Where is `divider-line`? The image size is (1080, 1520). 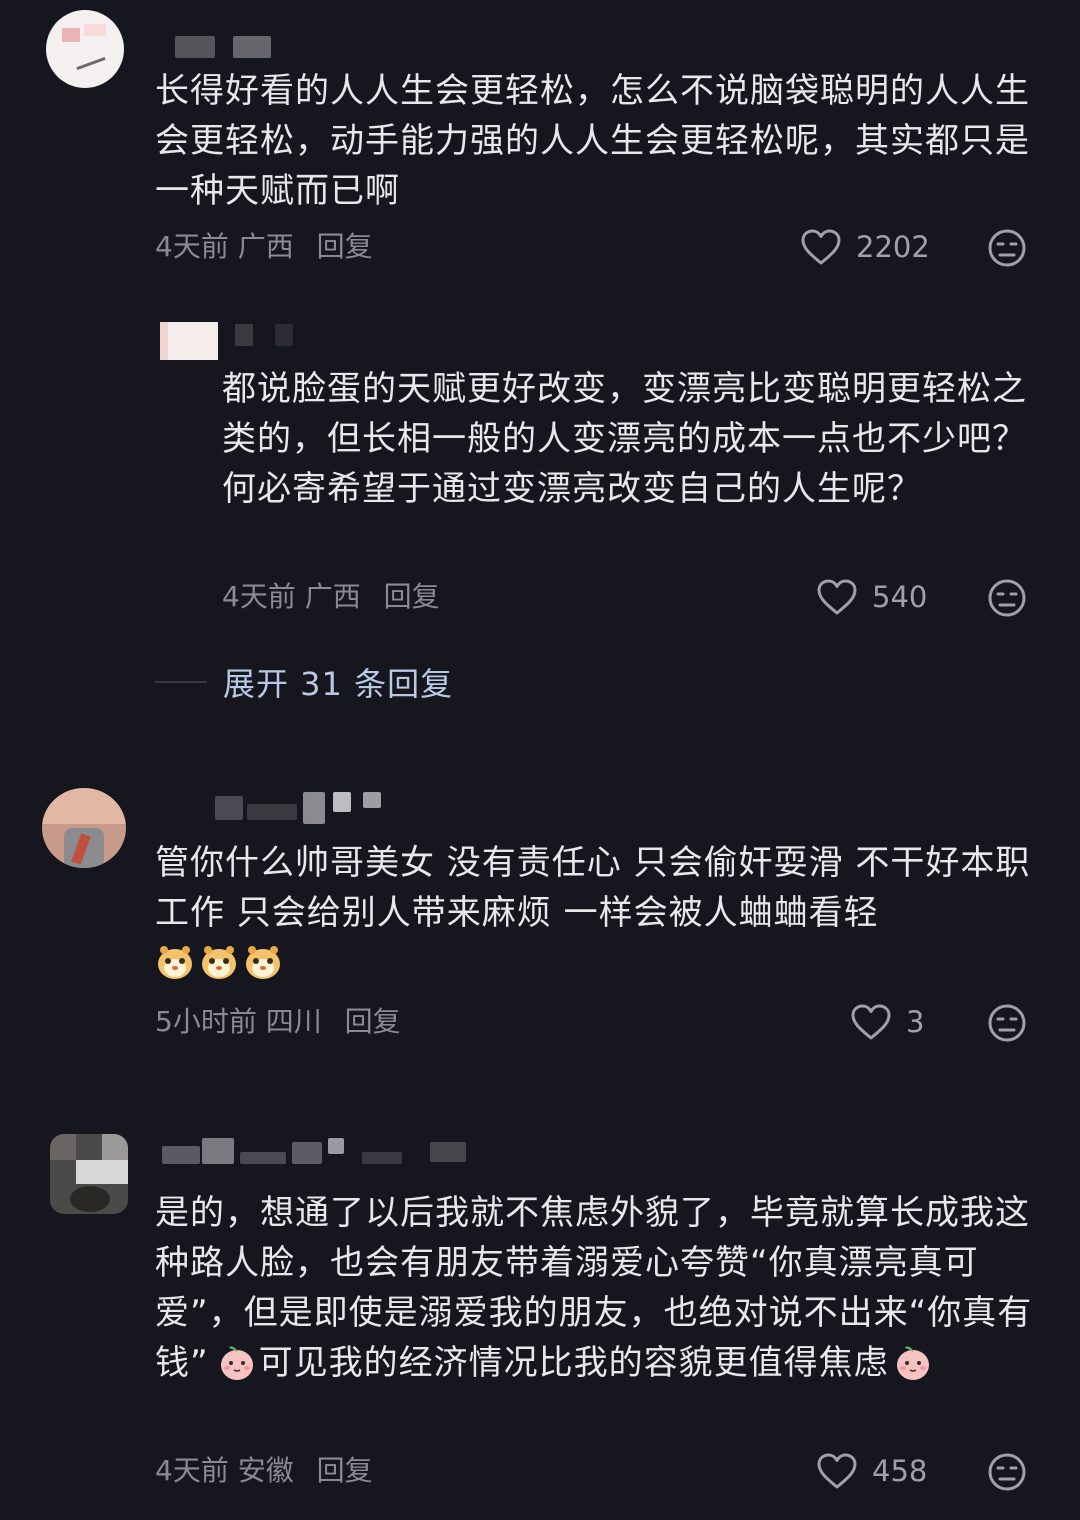 divider-line is located at coordinates (181, 682).